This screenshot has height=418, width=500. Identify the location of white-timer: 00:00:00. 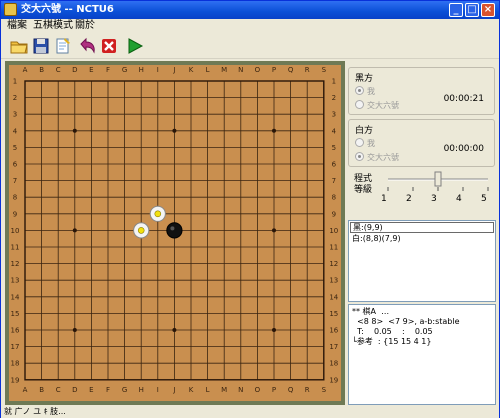
(463, 149).